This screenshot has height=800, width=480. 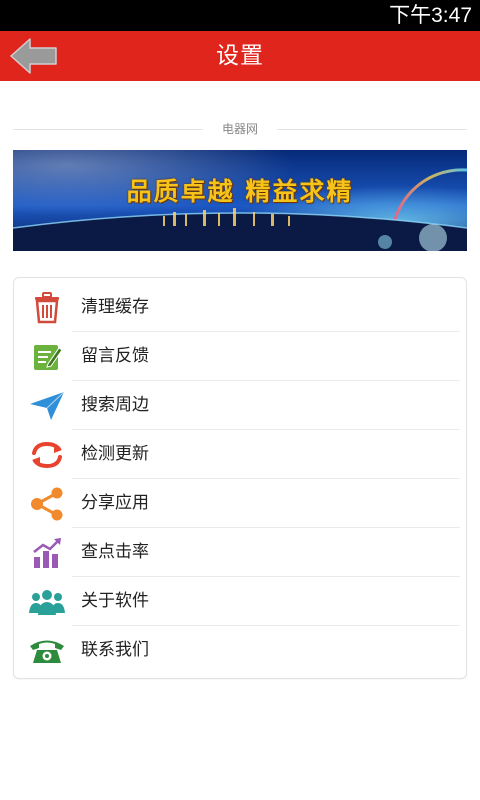 I want to click on menu-item-click-rate: 查点击率, so click(x=240, y=552).